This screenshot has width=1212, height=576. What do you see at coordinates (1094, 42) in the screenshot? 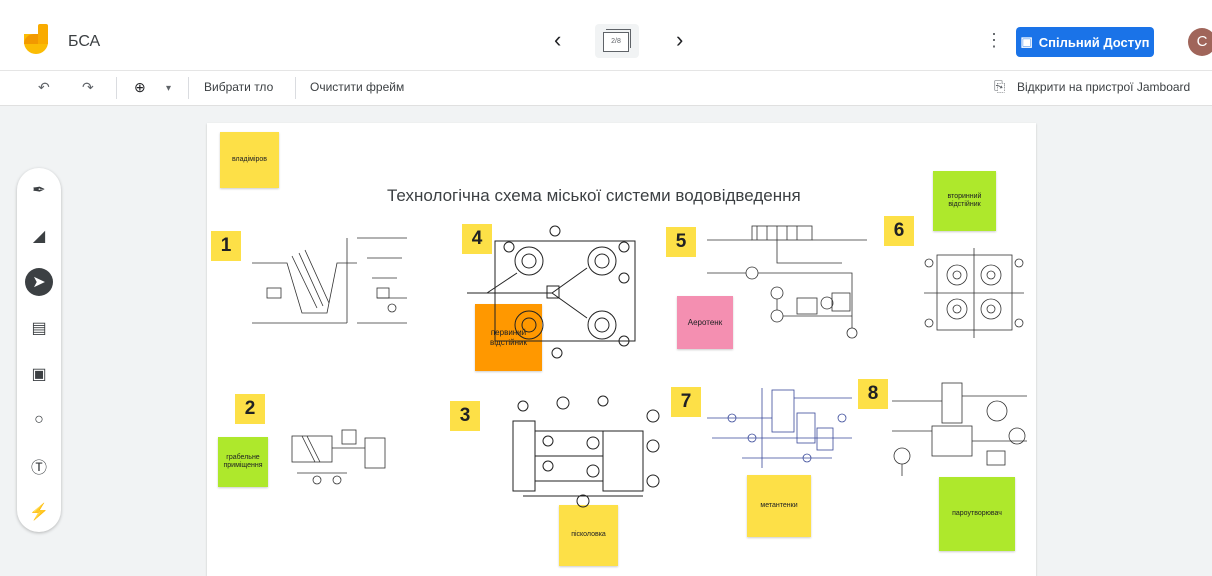
I see `share-label: Спільний Доступ` at bounding box center [1094, 42].